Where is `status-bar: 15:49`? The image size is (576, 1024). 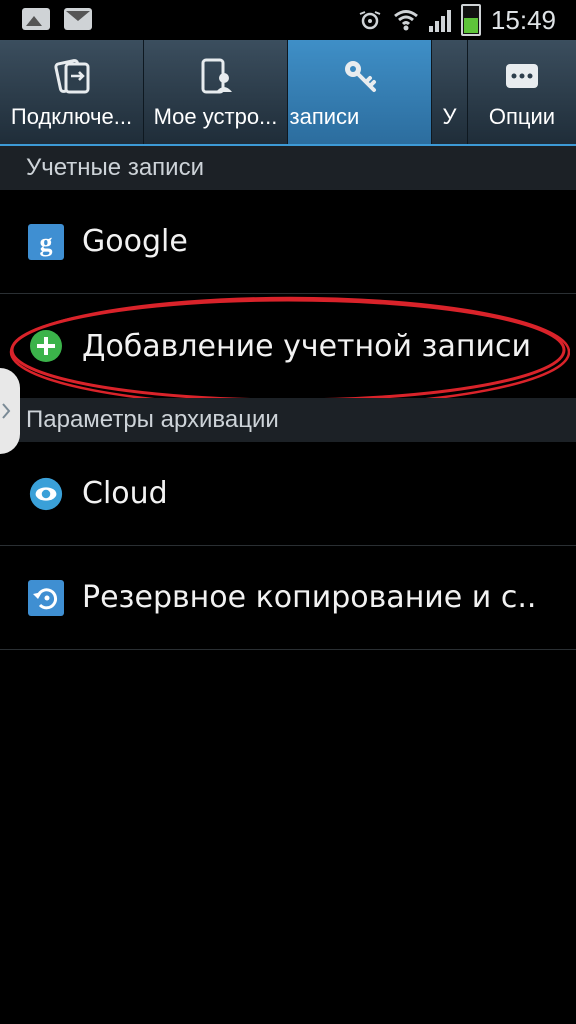 status-bar: 15:49 is located at coordinates (288, 20).